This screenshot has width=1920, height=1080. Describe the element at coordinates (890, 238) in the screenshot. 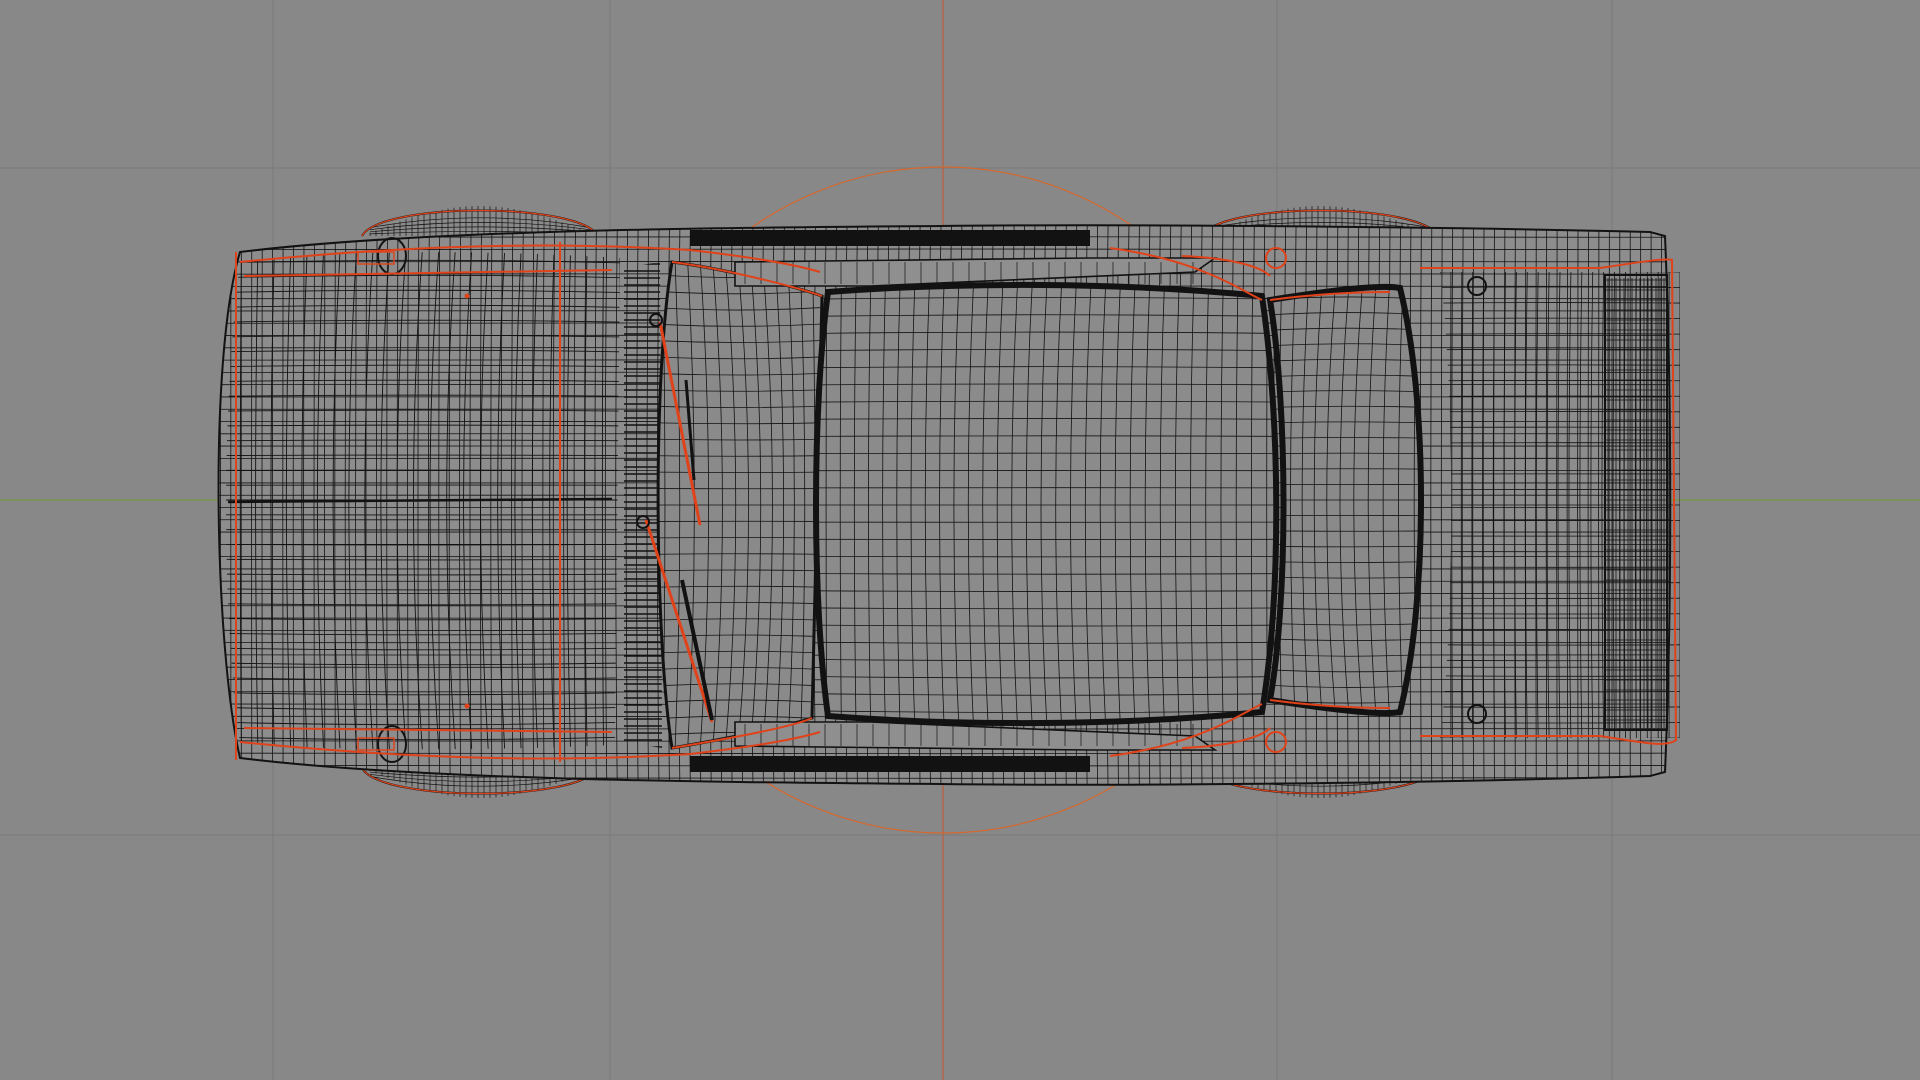

I see `left-door-sill` at that location.